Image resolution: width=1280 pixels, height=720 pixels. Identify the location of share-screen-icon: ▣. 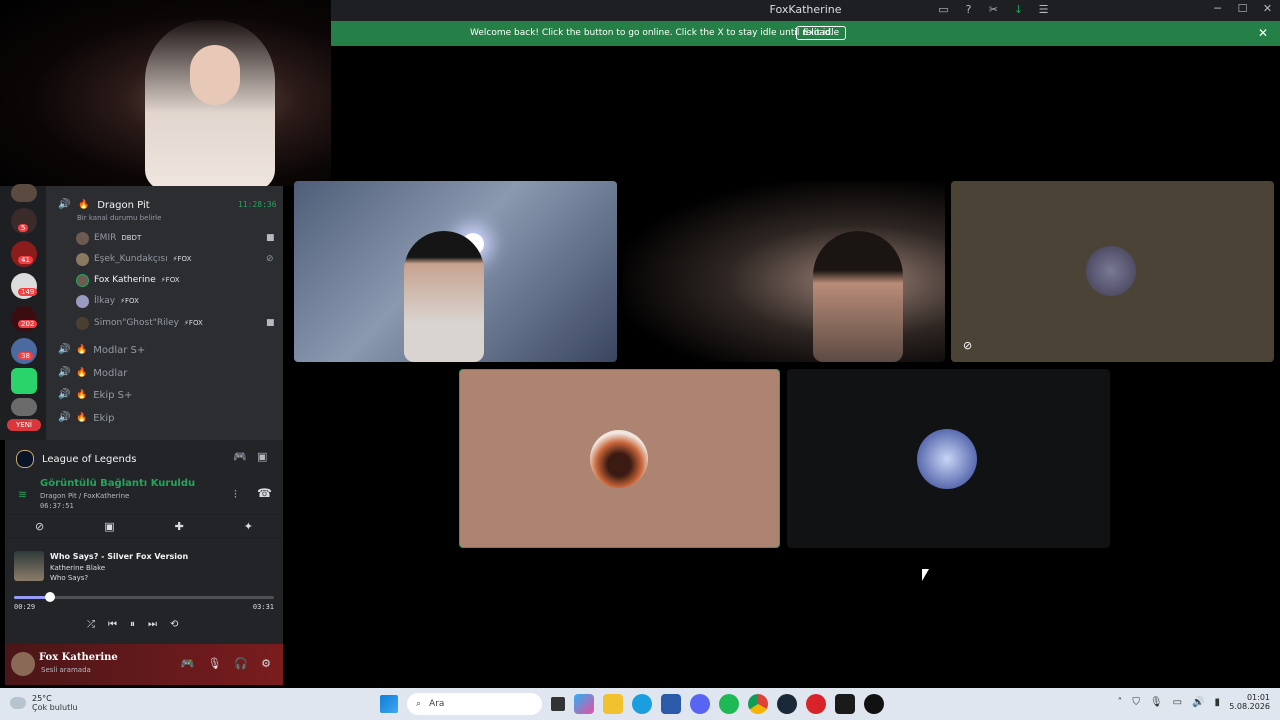
(109, 526).